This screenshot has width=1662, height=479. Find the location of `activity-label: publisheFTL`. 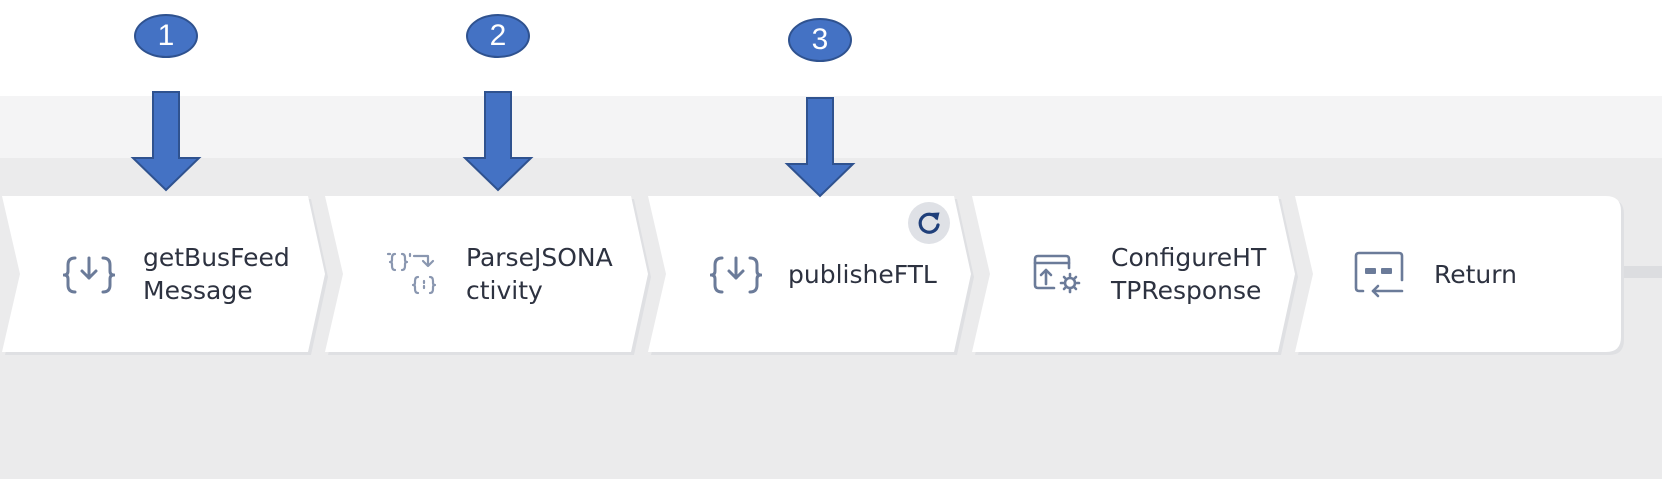

activity-label: publisheFTL is located at coordinates (862, 274).